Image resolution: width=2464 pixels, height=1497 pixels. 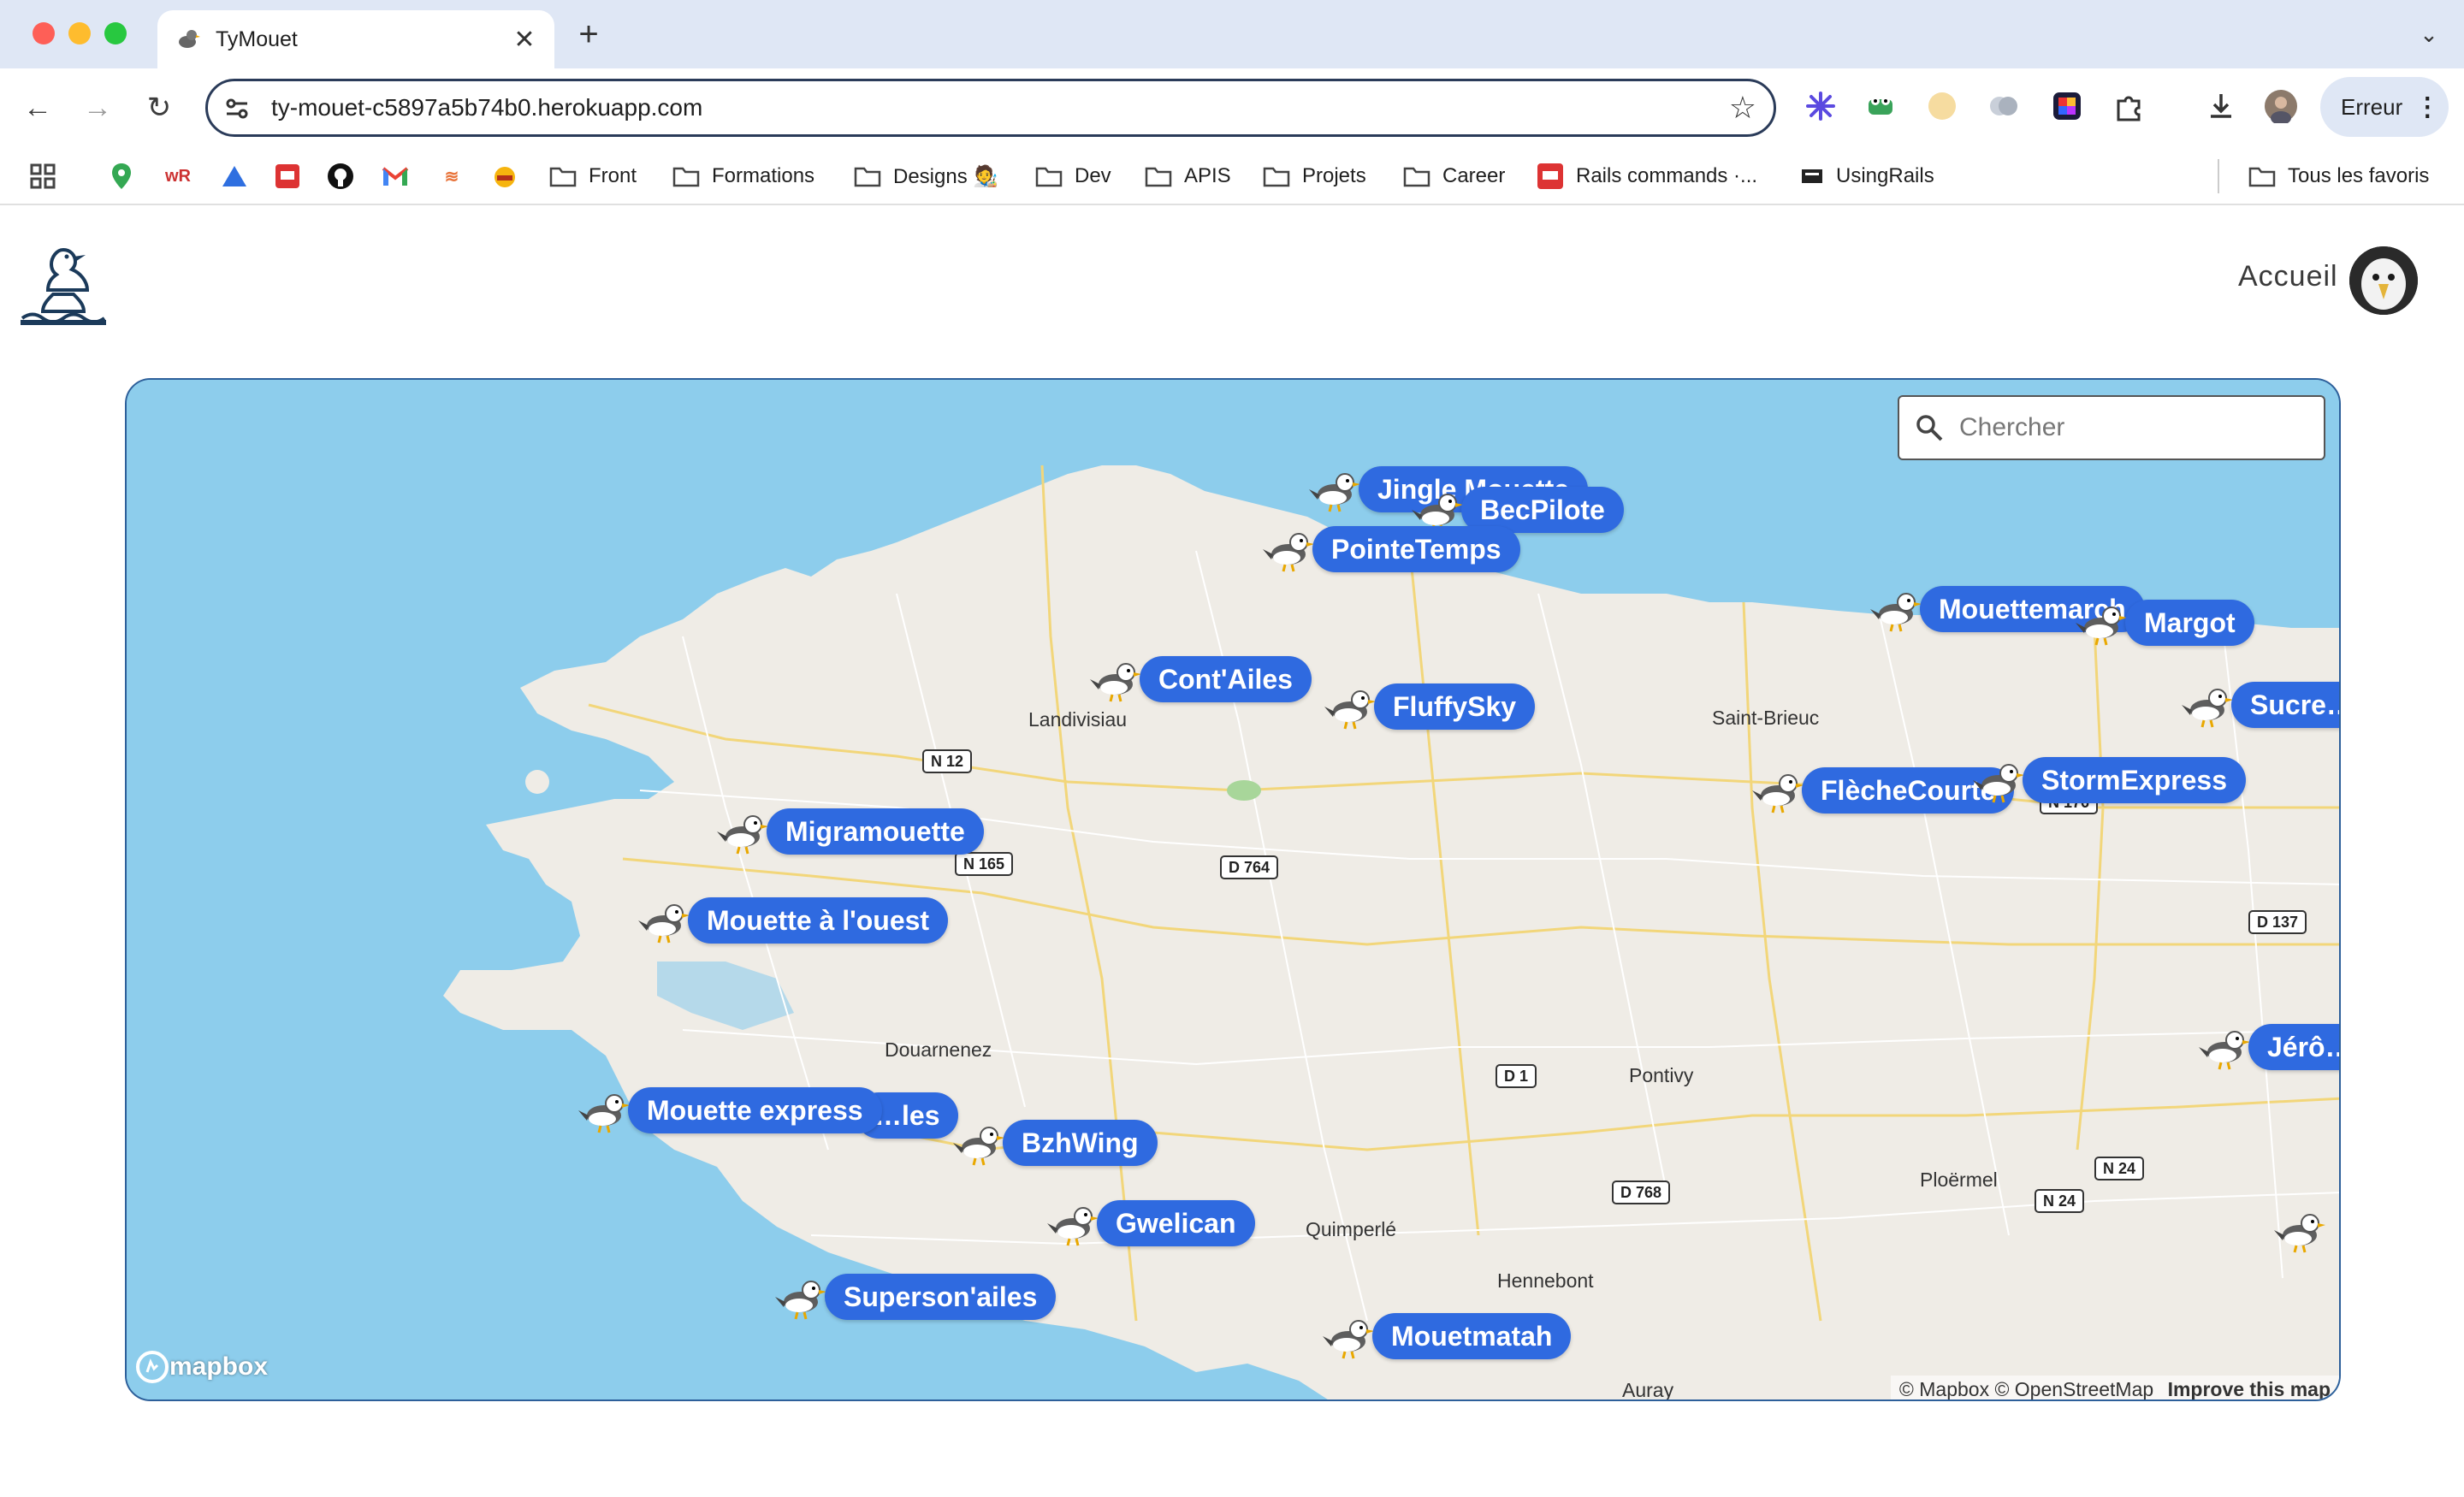 I want to click on marker-label: Mouette express, so click(x=755, y=1110).